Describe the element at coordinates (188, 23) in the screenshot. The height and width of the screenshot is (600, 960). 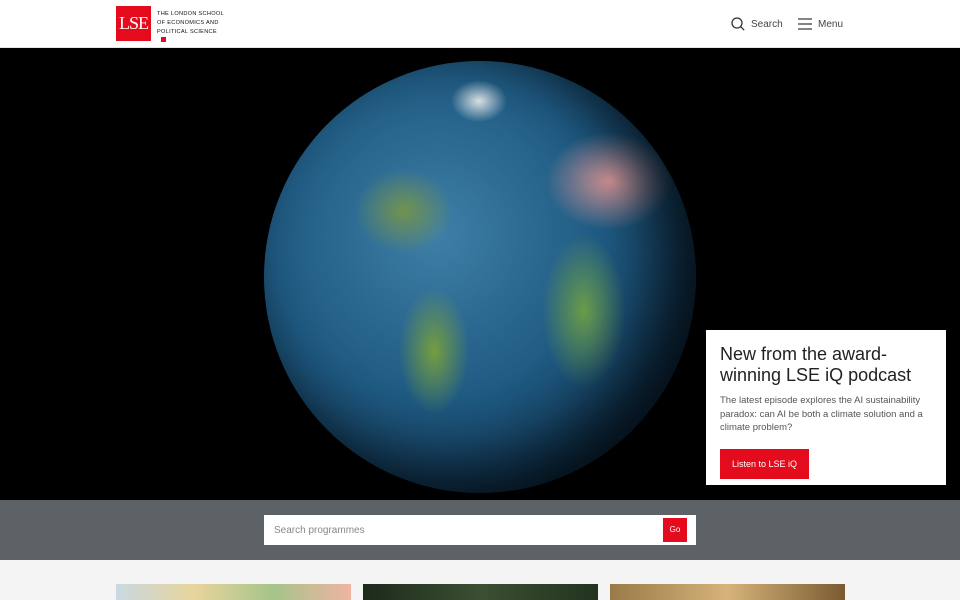
I see `logo-line-2: of Economics and` at that location.